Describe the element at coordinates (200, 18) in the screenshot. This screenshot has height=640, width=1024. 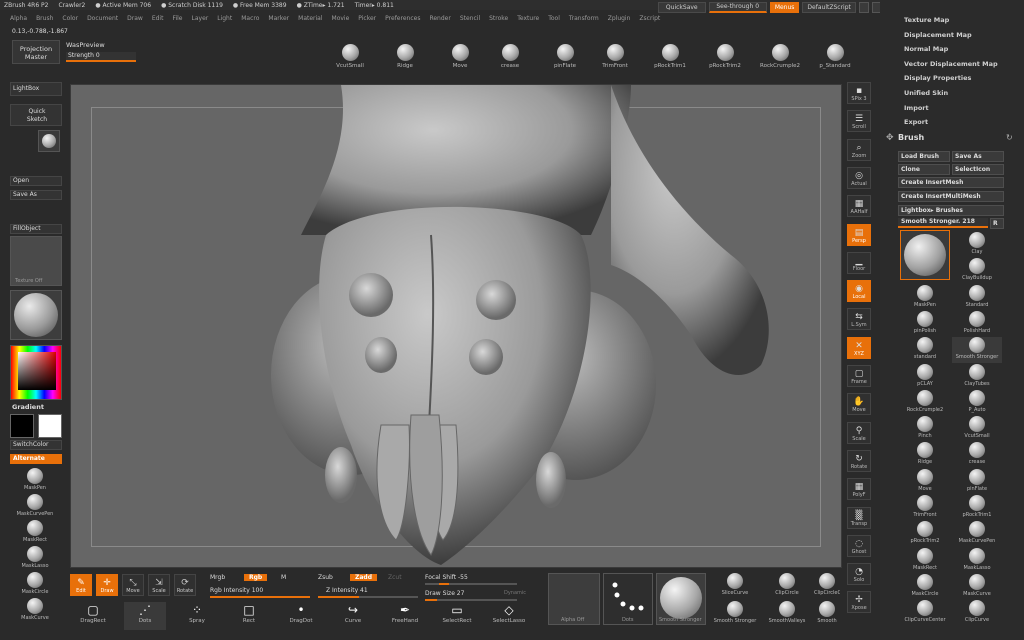
I see `menu-layer: Layer` at that location.